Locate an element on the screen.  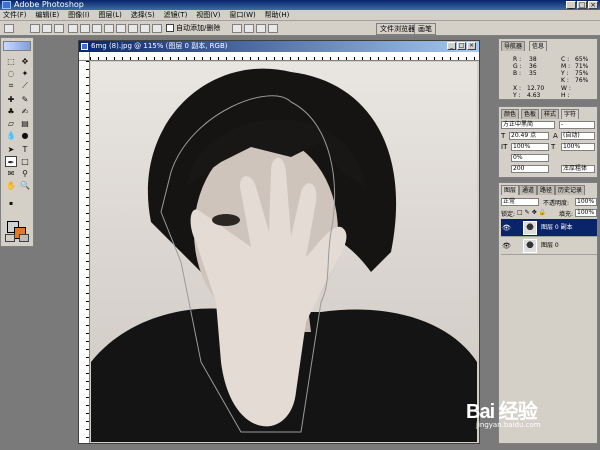
ellipse-icon is located at coordinates (121, 28).